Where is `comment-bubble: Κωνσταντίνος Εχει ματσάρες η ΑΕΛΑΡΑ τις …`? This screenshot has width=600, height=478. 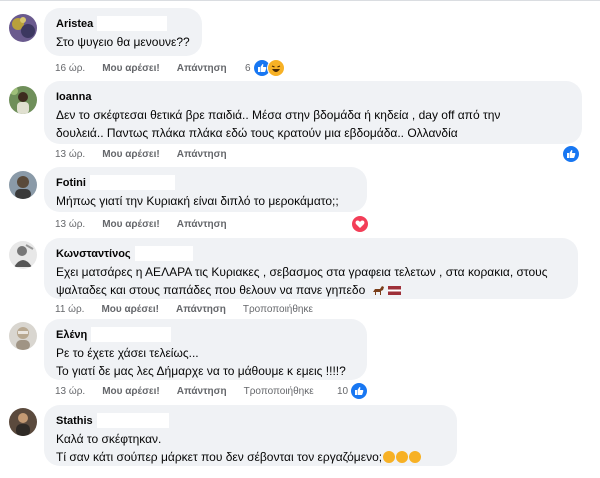
comment-bubble: Κωνσταντίνος Εχει ματσάρες η ΑΕΛΑΡΑ τις … is located at coordinates (311, 268).